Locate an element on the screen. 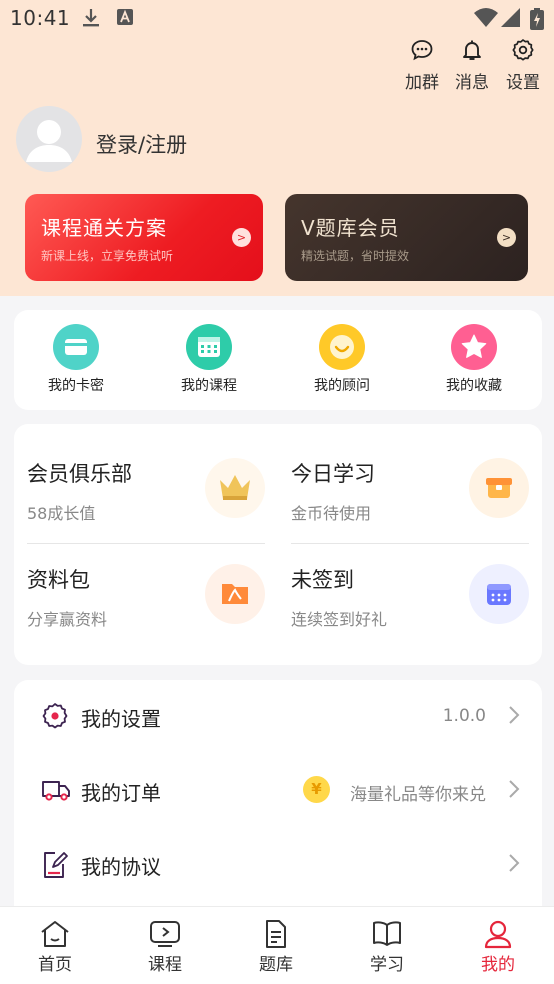 The image size is (554, 984). status-bar: 10:41 is located at coordinates (277, 18).